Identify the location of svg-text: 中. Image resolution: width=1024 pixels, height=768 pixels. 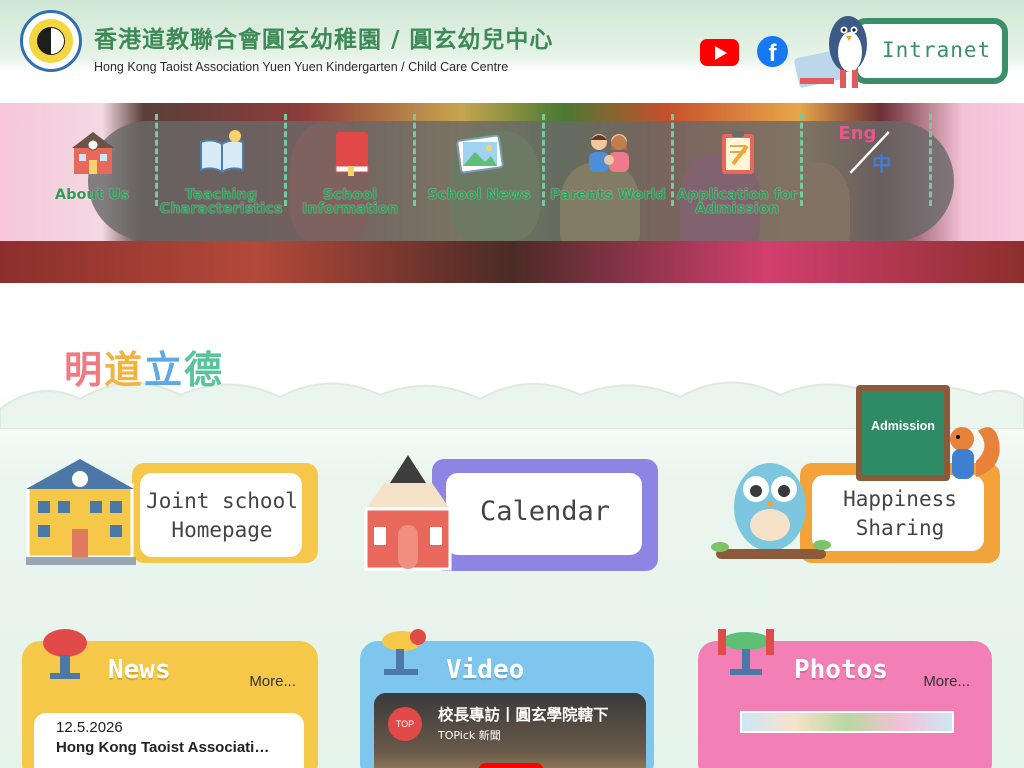
(881, 163).